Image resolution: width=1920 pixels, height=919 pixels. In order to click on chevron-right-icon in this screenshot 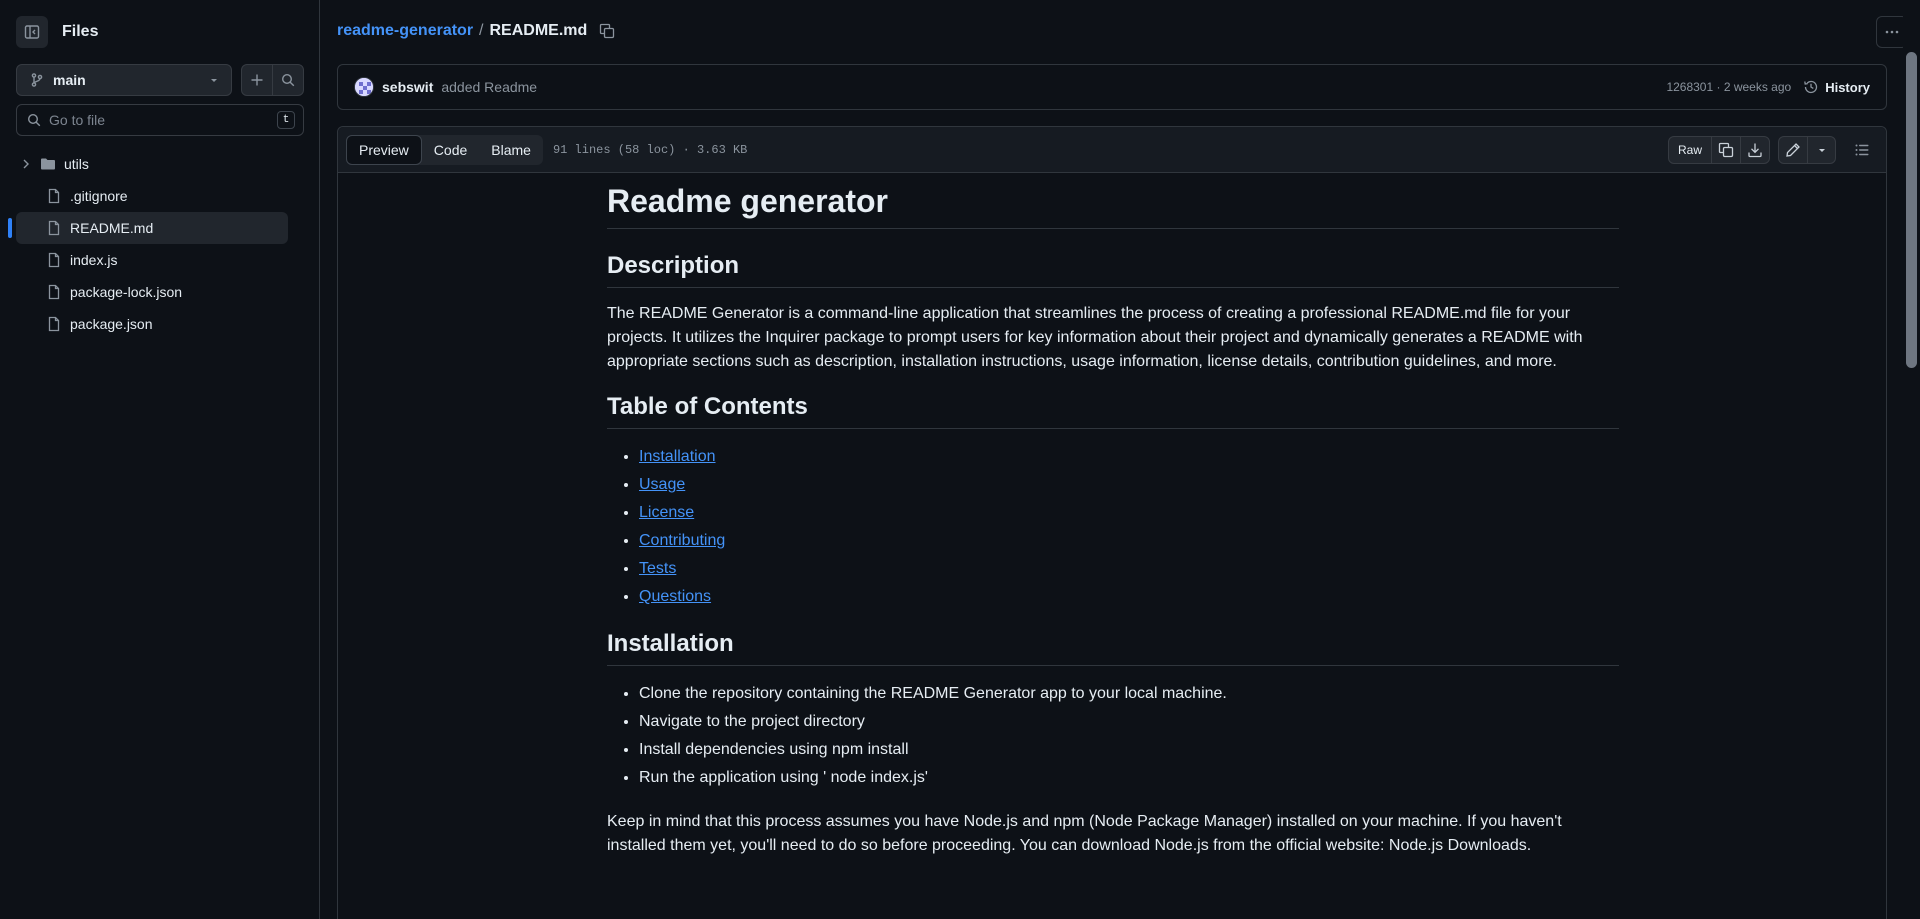, I will do `click(26, 164)`.